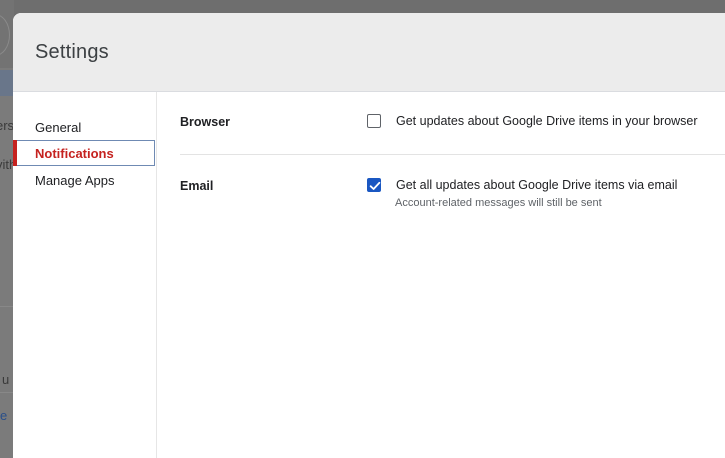 This screenshot has width=725, height=458. What do you see at coordinates (74, 153) in the screenshot?
I see `sidebar-item-label: Notifications` at bounding box center [74, 153].